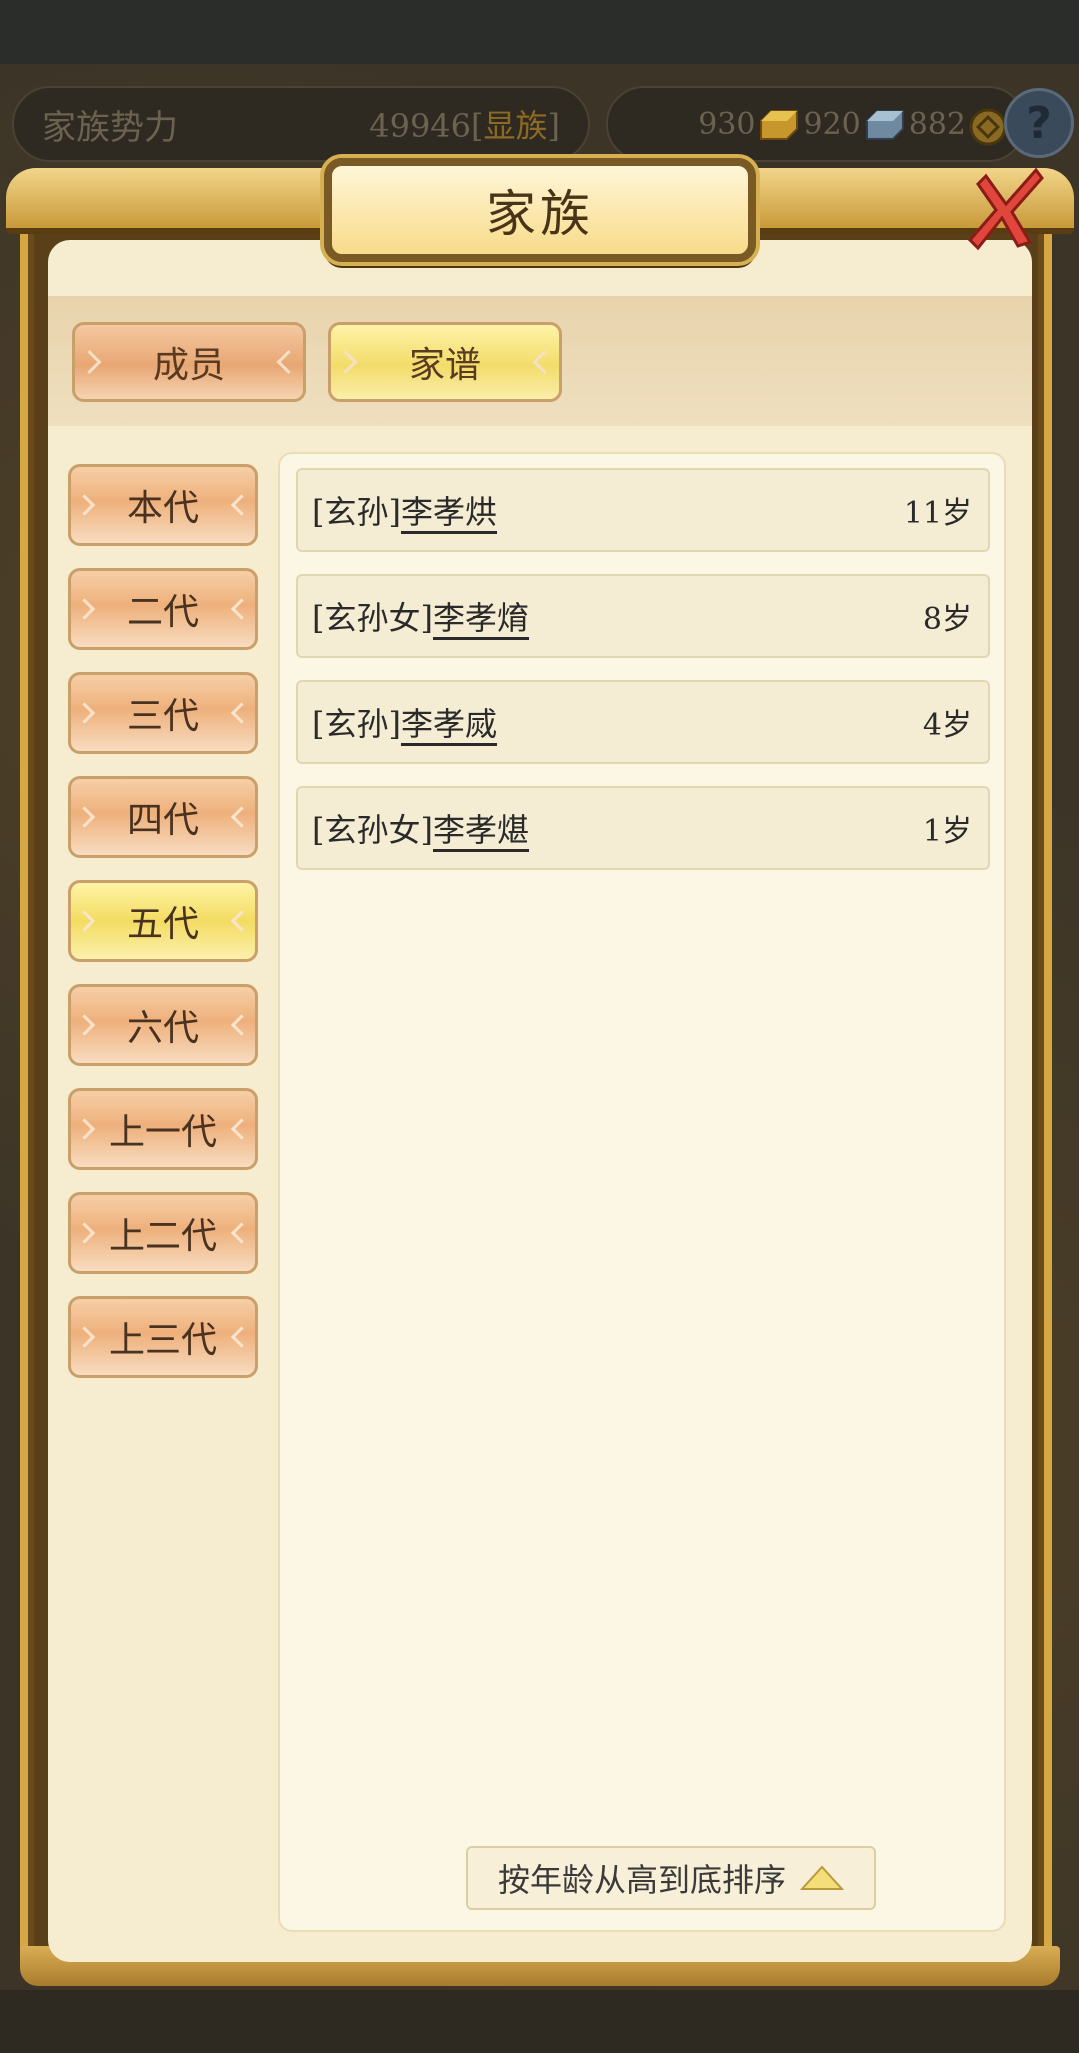 This screenshot has height=2053, width=1079. I want to click on question-icon: ?, so click(1039, 123).